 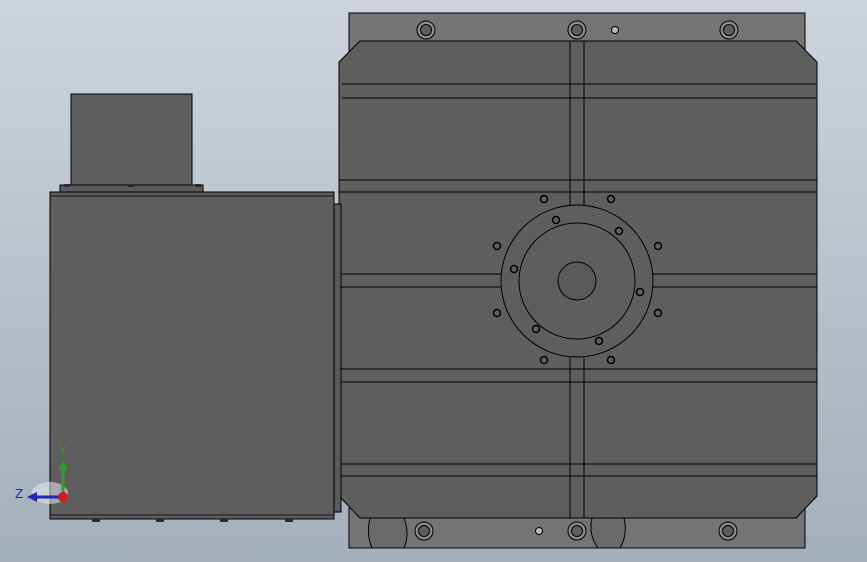 What do you see at coordinates (32, 497) in the screenshot?
I see `z-axis-arrowhead` at bounding box center [32, 497].